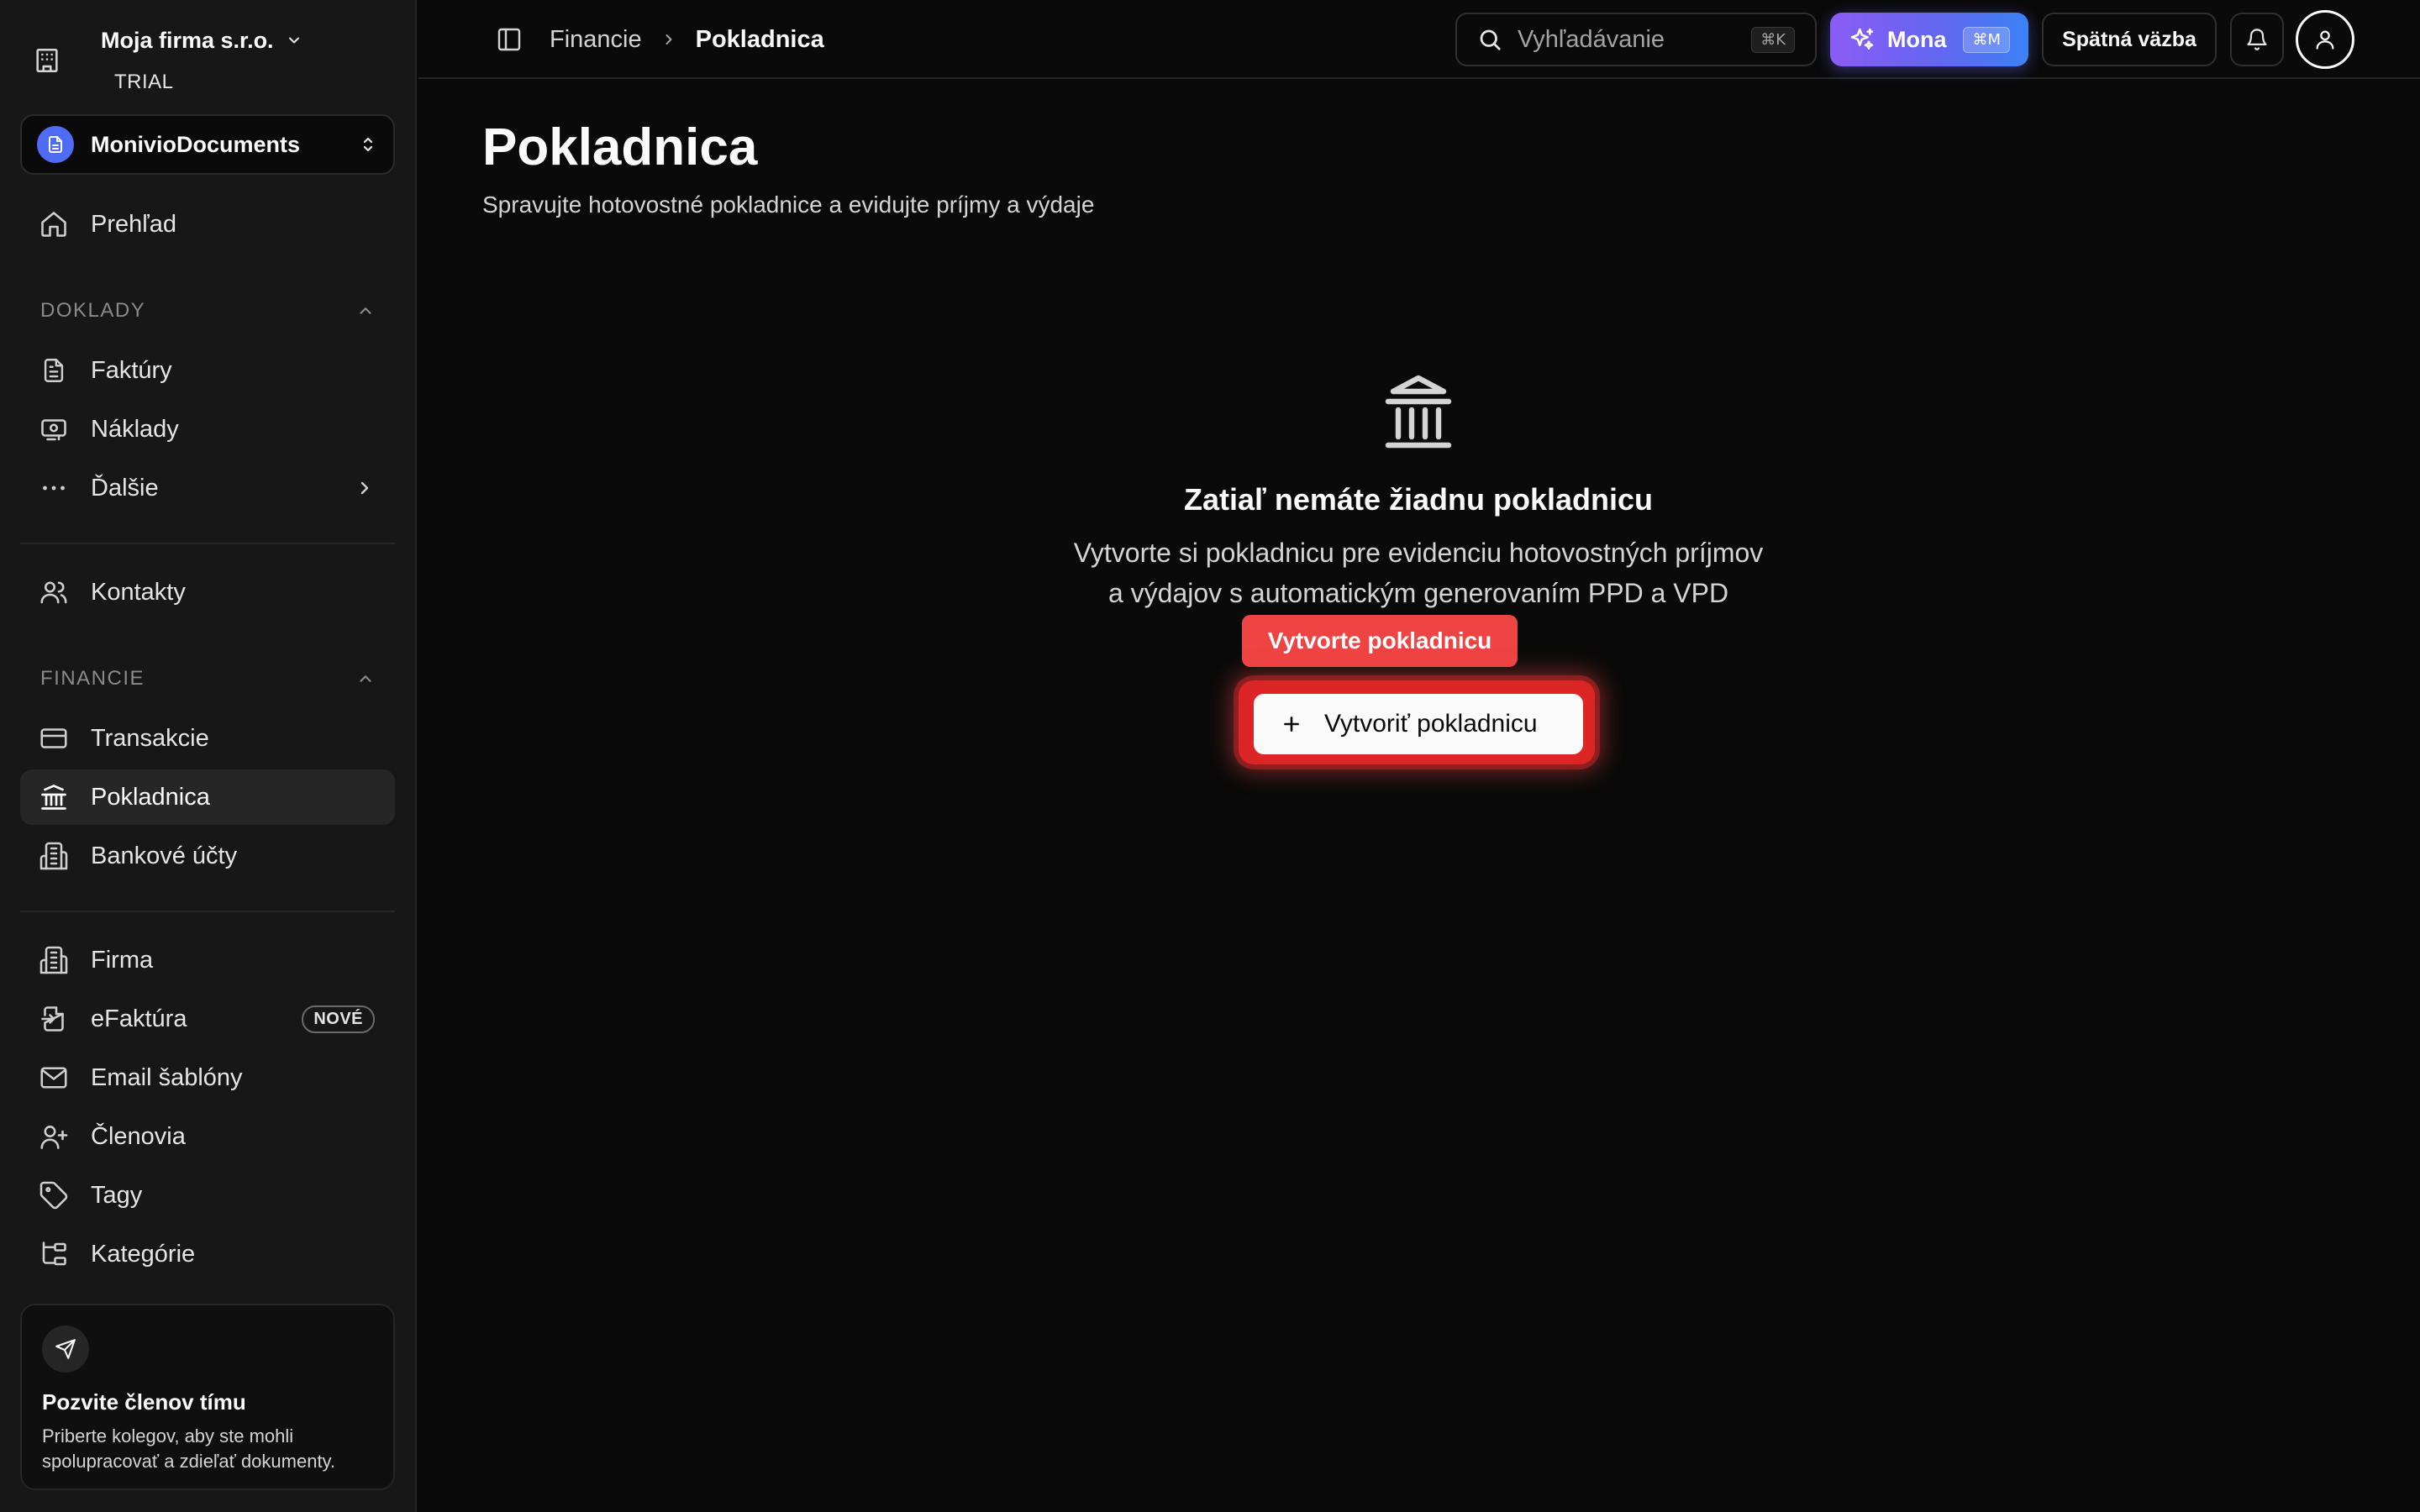  What do you see at coordinates (138, 1136) in the screenshot?
I see `sidebar-item-label: Členovia` at bounding box center [138, 1136].